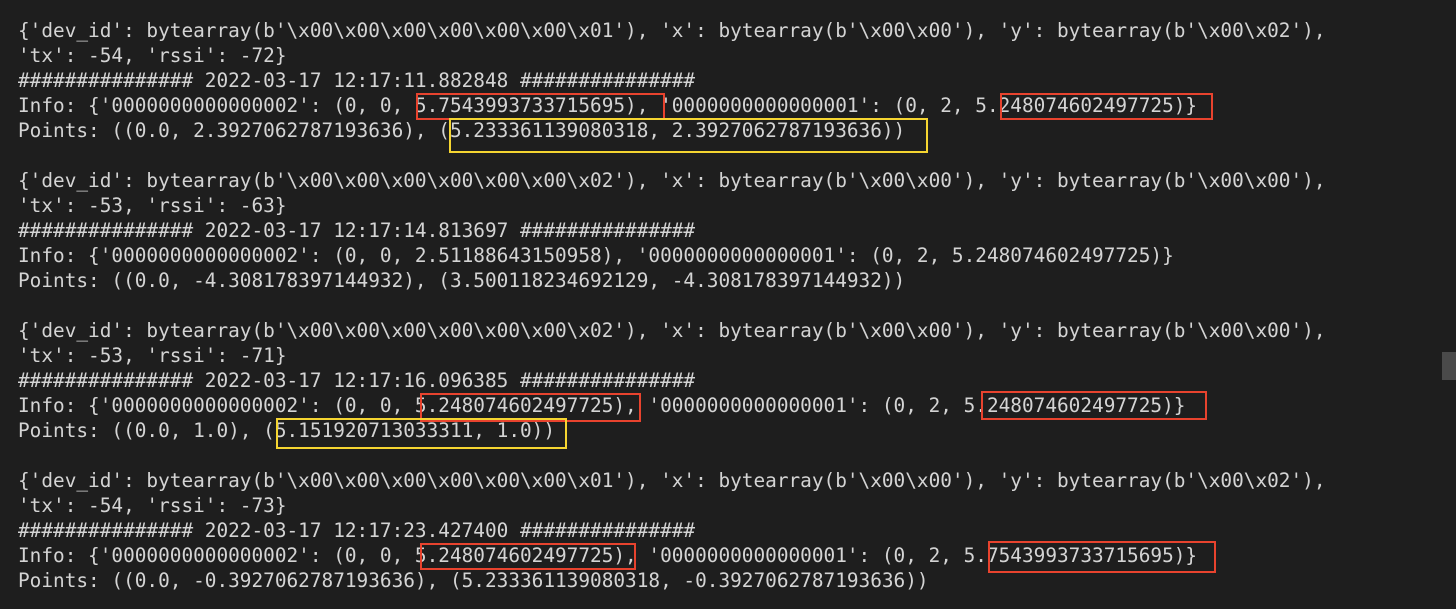  I want to click on log-line: 'tx': -53, 'rssi': -63}, so click(152, 205).